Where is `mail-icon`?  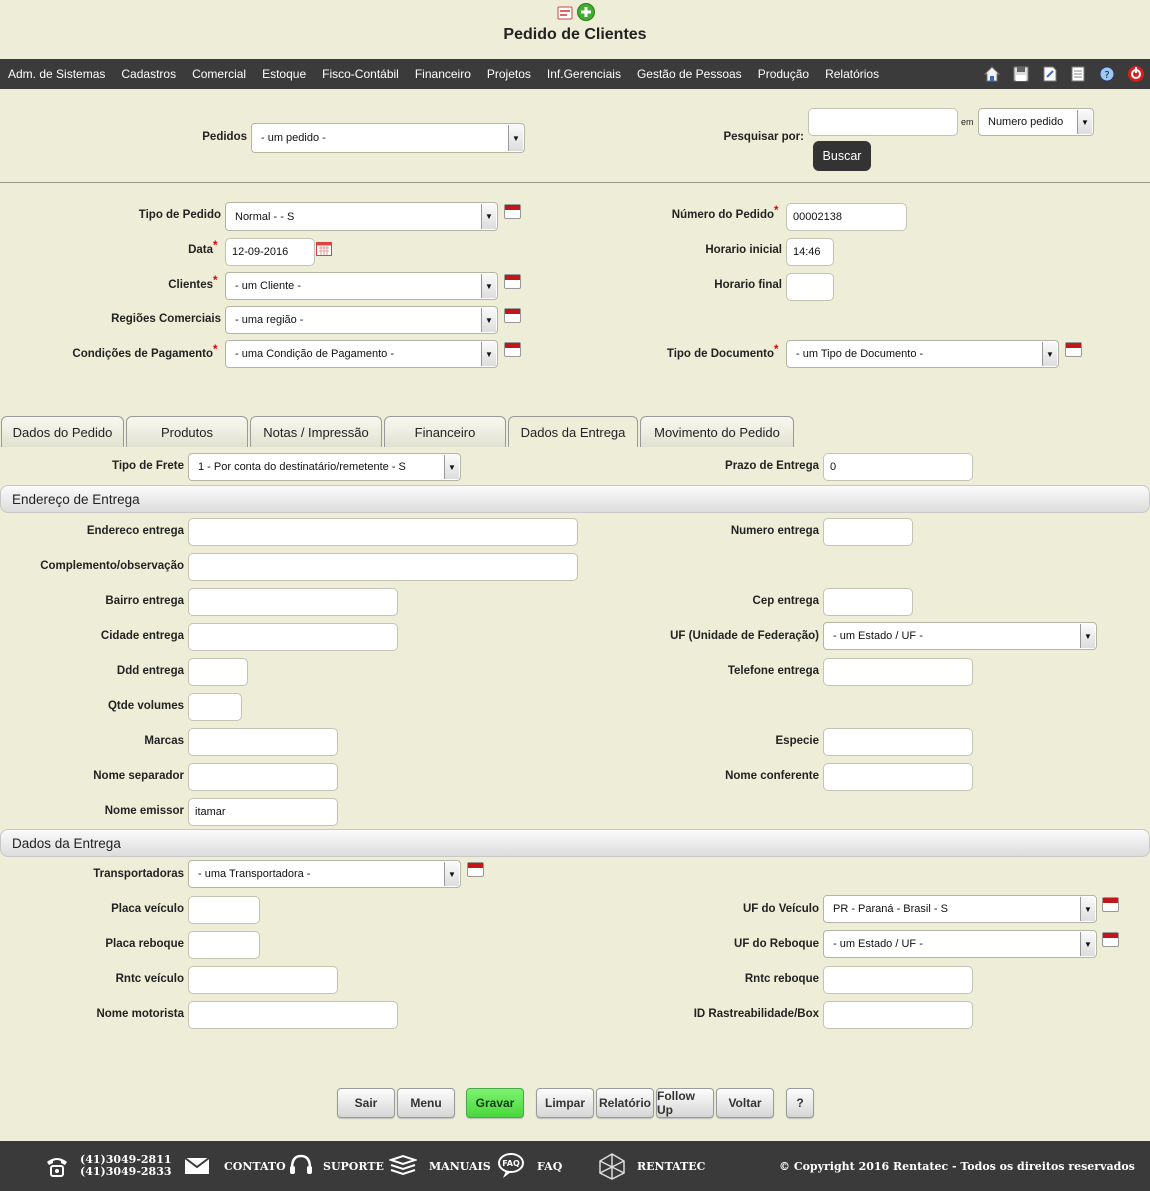 mail-icon is located at coordinates (197, 1166).